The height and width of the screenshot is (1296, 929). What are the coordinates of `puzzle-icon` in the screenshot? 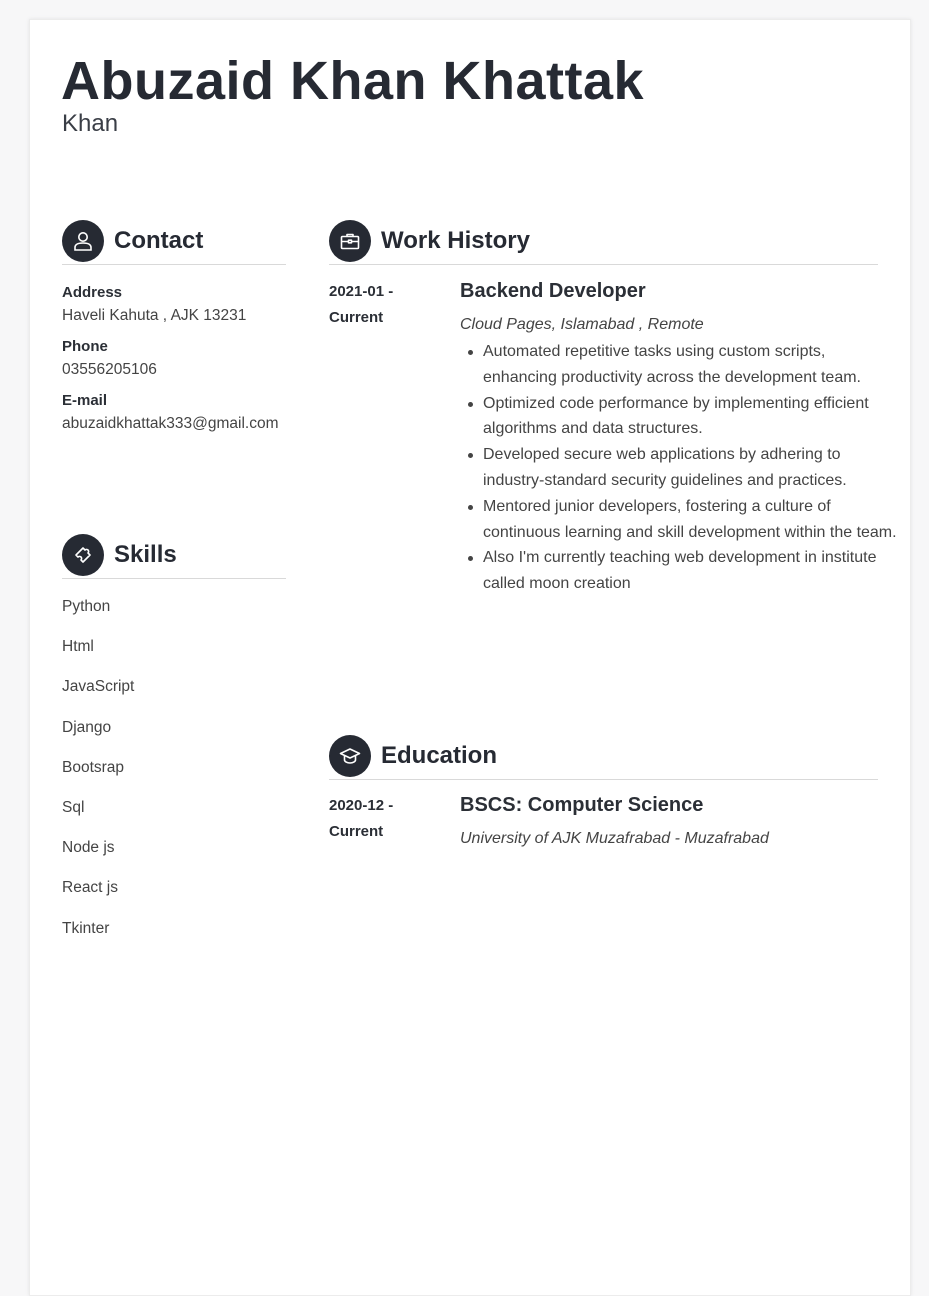 It's located at (83, 555).